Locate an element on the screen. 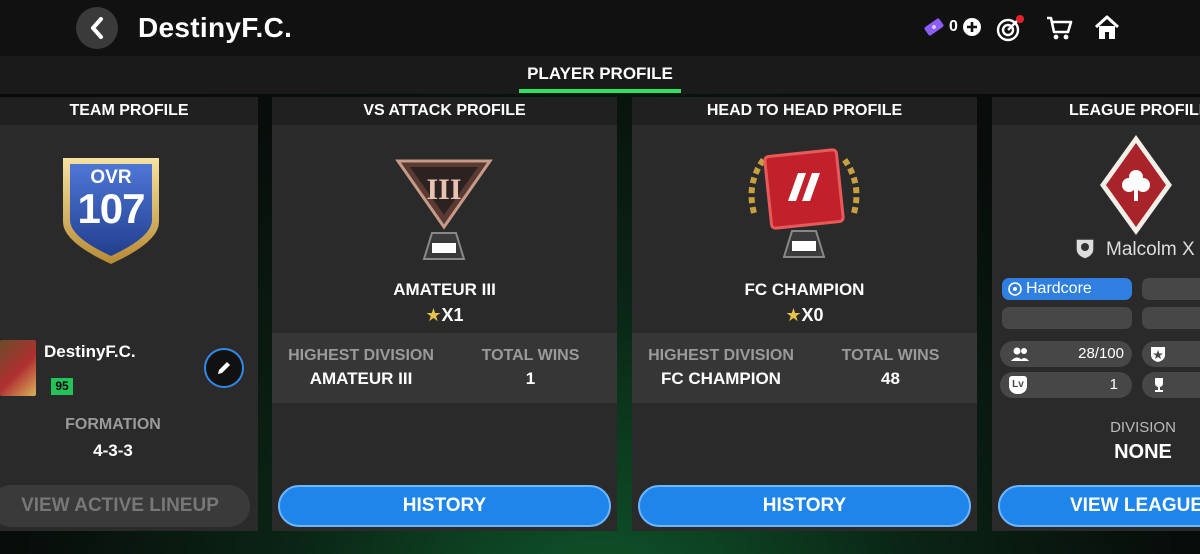 The image size is (1200, 554). vs-attack-header: VS ATTACK PROFILE is located at coordinates (444, 111).